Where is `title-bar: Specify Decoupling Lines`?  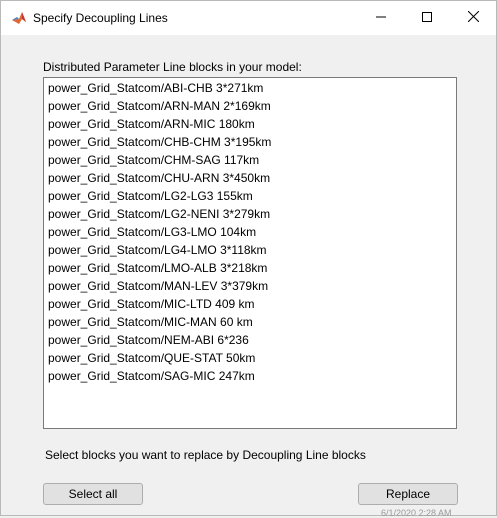 title-bar: Specify Decoupling Lines is located at coordinates (248, 18).